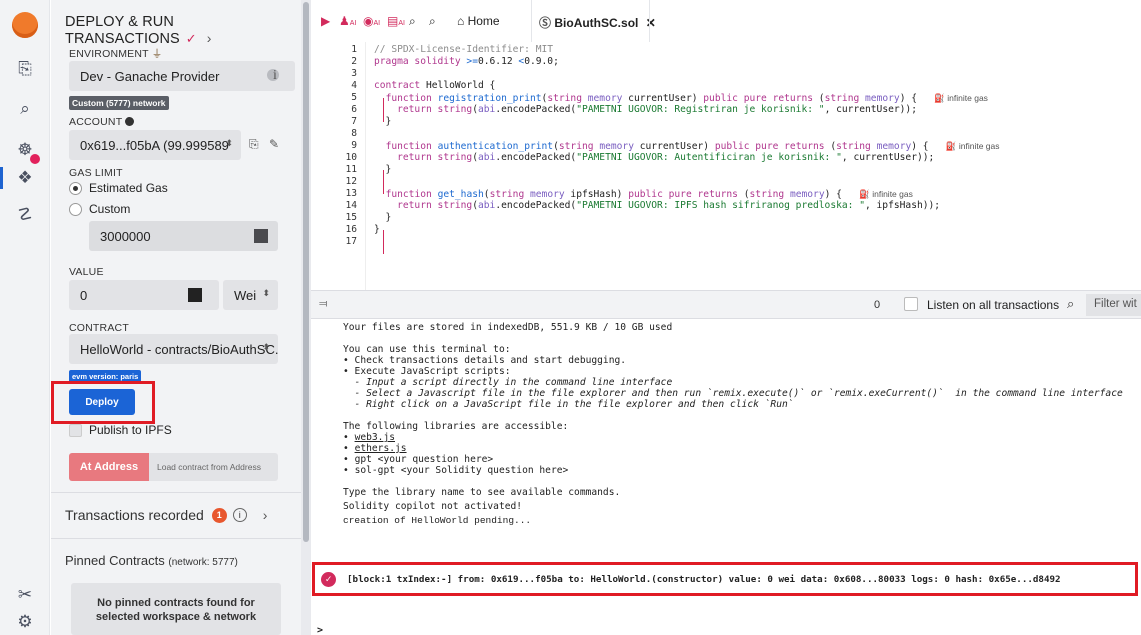 Image resolution: width=1141 pixels, height=635 pixels. I want to click on ai-document-icon: ▤AI, so click(396, 21).